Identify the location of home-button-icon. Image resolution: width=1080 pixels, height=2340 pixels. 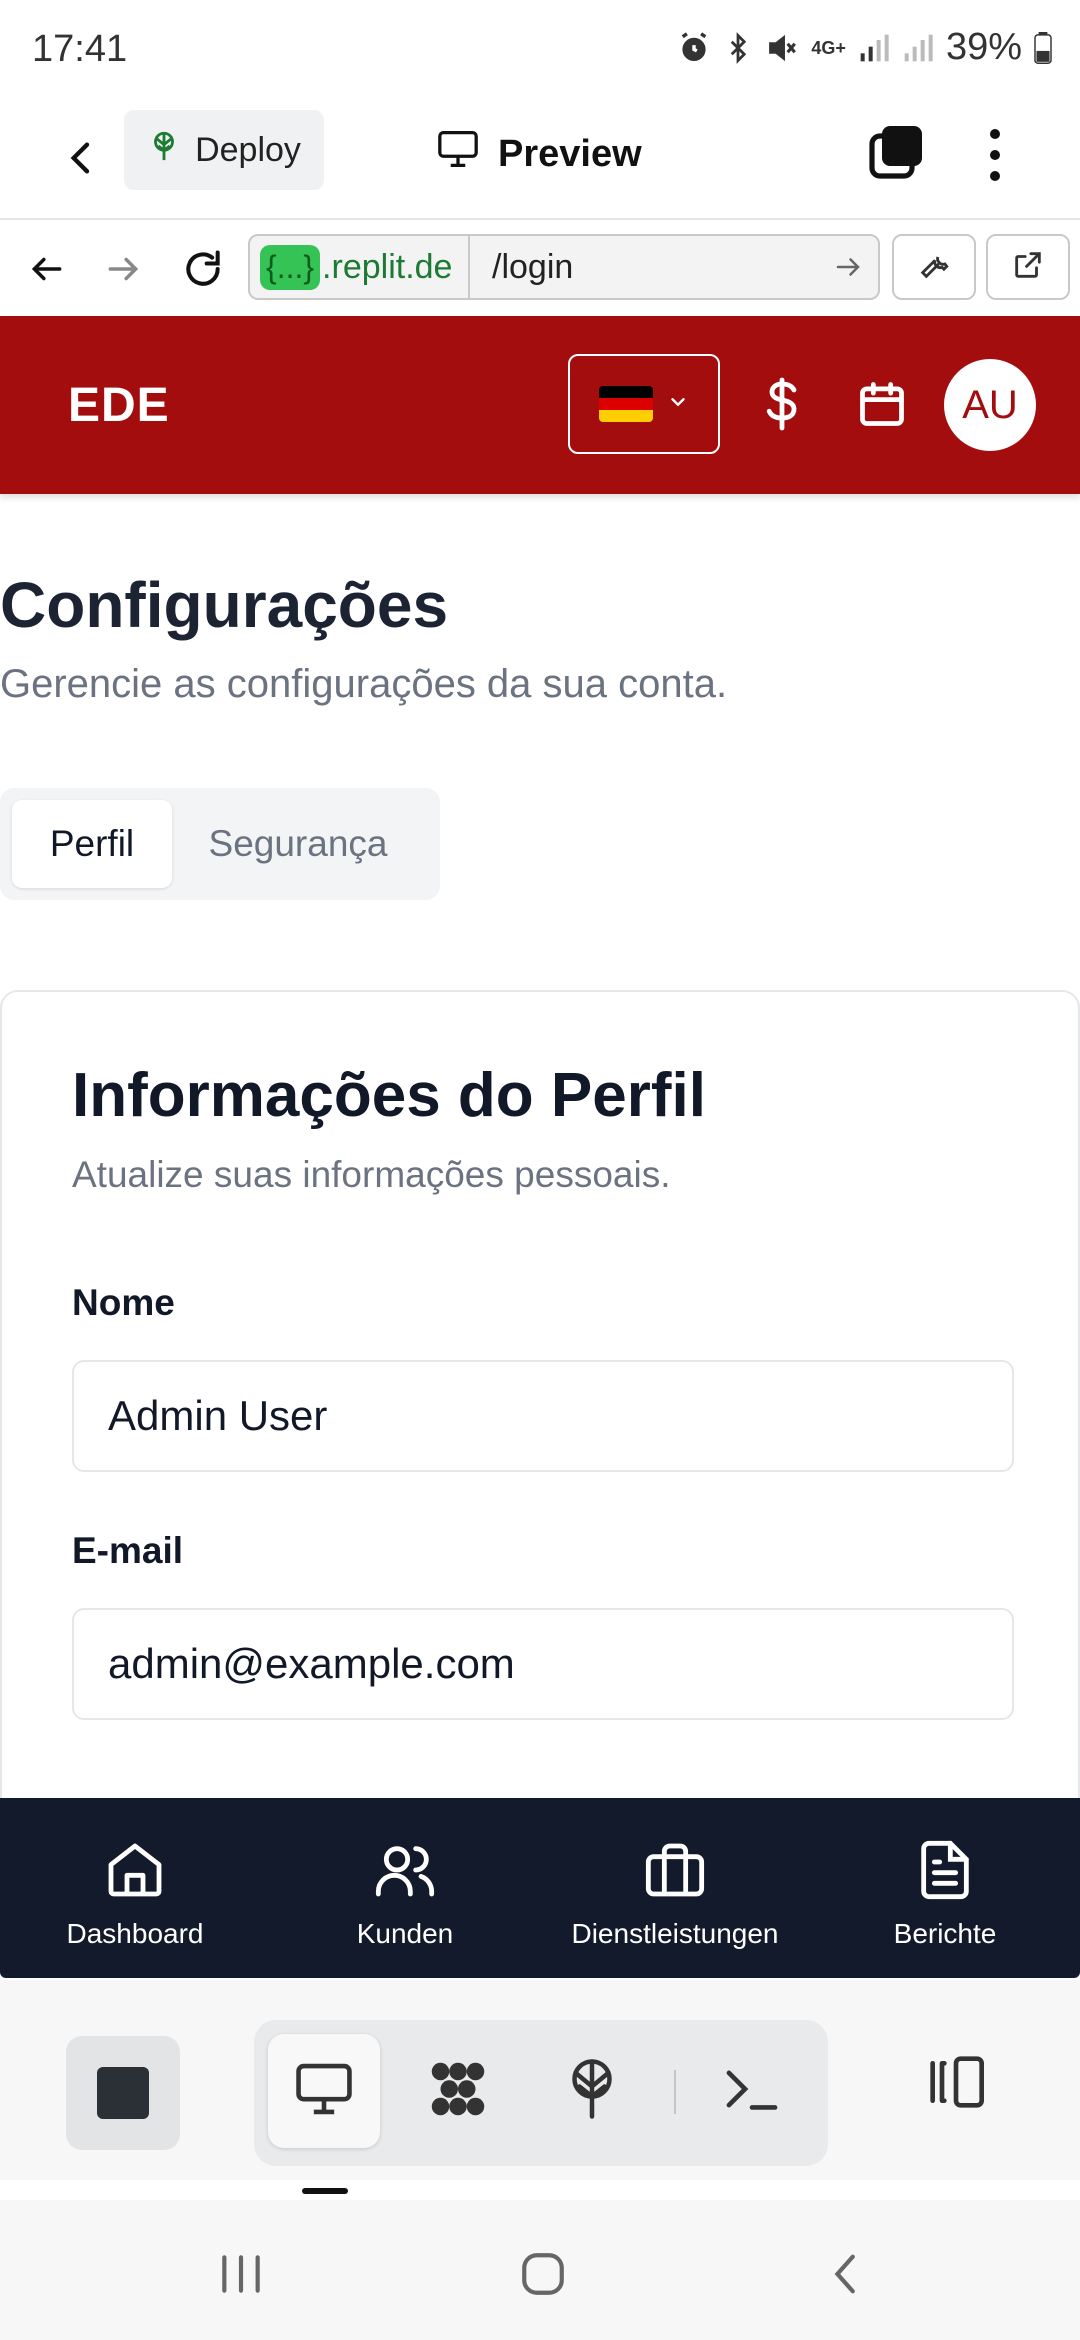
(543, 2274).